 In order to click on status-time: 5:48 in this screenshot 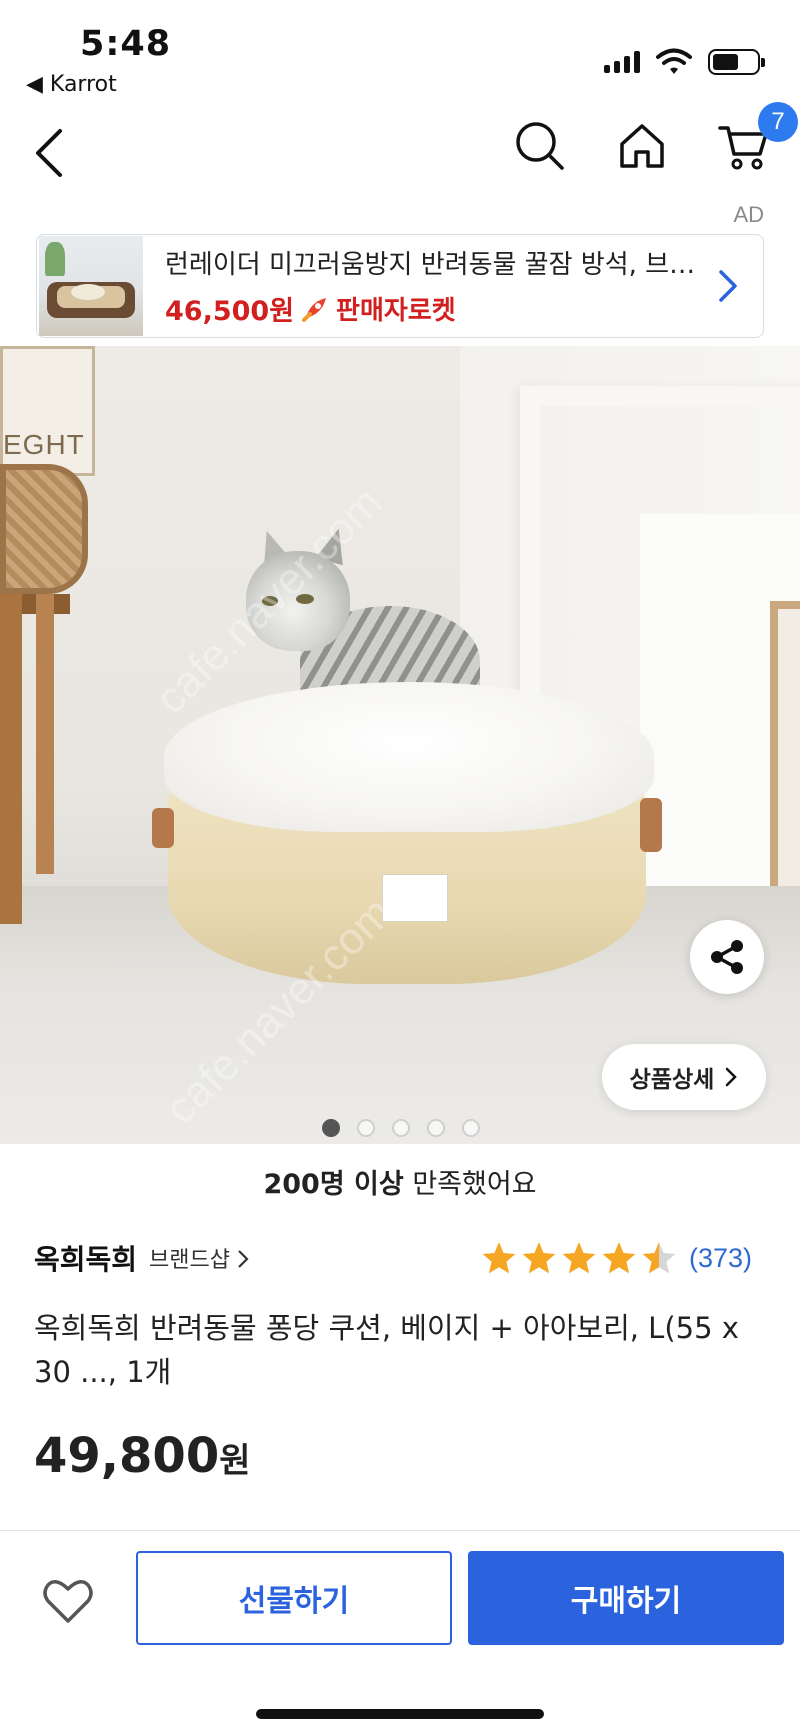, I will do `click(126, 44)`.